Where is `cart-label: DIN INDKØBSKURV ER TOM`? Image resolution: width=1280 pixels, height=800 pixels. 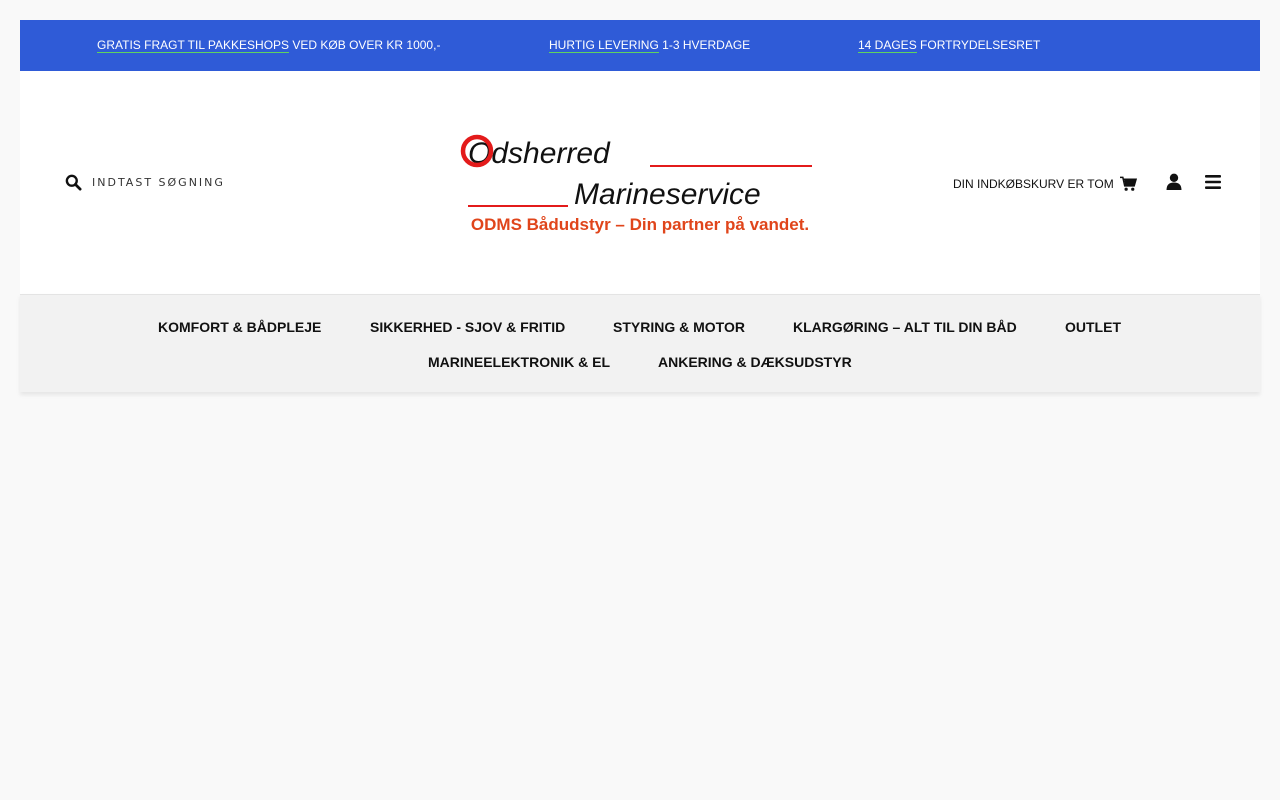 cart-label: DIN INDKØBSKURV ER TOM is located at coordinates (1033, 184).